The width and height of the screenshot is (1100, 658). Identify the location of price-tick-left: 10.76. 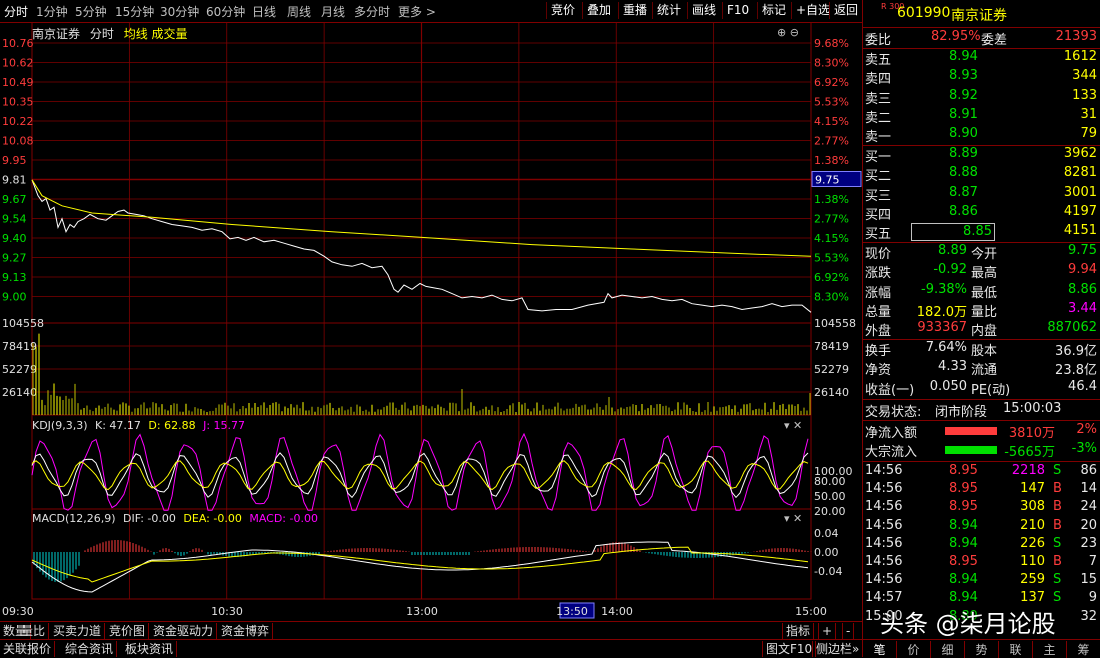
(18, 43).